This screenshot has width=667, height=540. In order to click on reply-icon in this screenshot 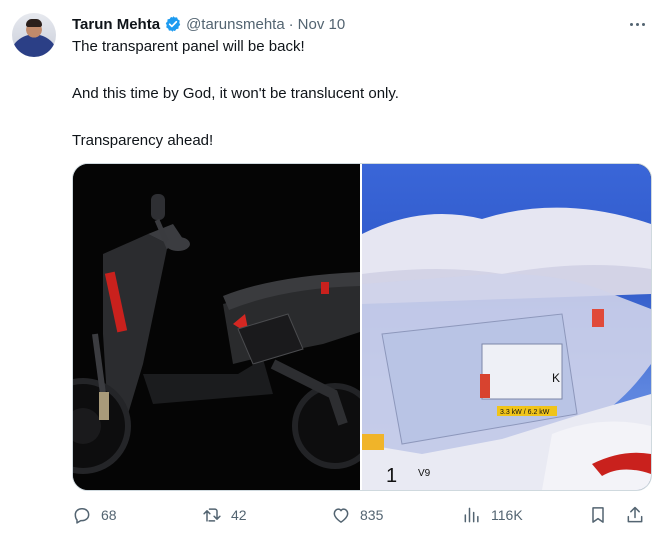, I will do `click(82, 516)`.